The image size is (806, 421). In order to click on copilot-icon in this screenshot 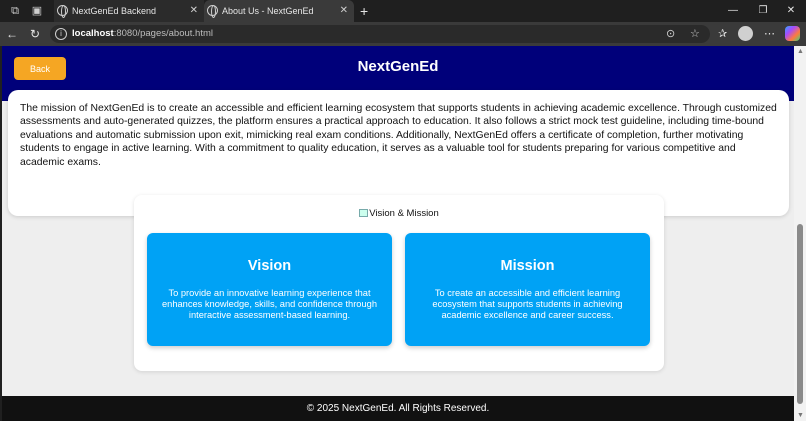, I will do `click(792, 33)`.